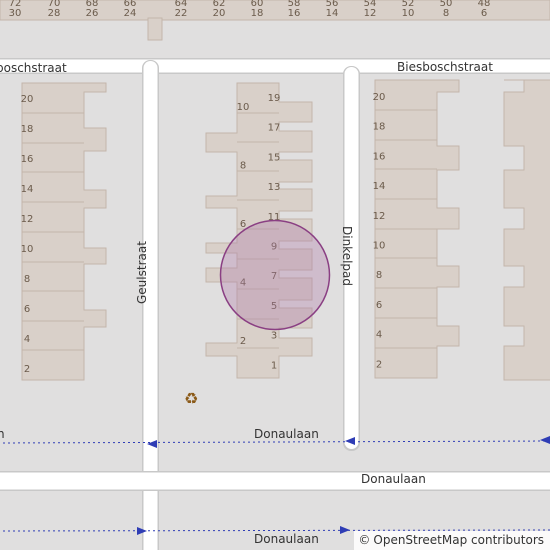 The width and height of the screenshot is (550, 550). I want to click on house-number: 17, so click(274, 128).